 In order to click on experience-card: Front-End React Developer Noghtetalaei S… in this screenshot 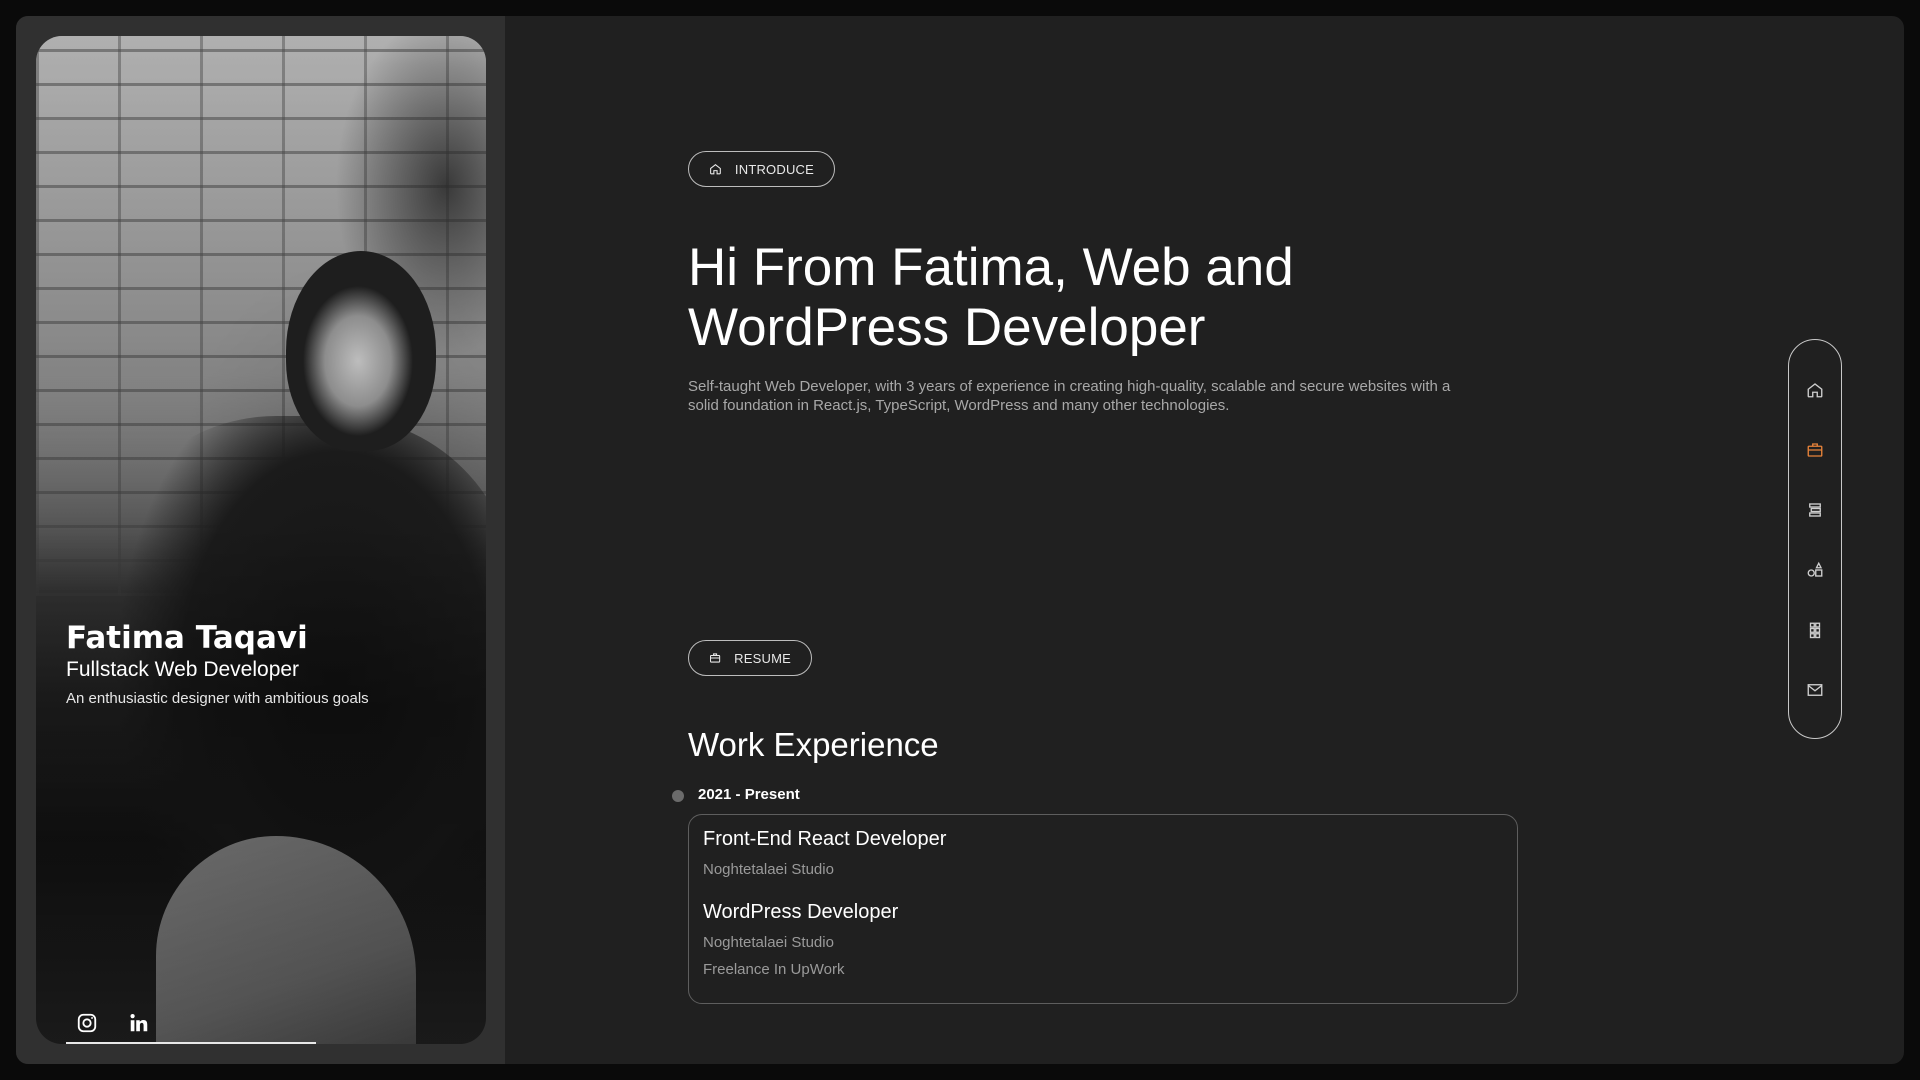, I will do `click(1103, 909)`.